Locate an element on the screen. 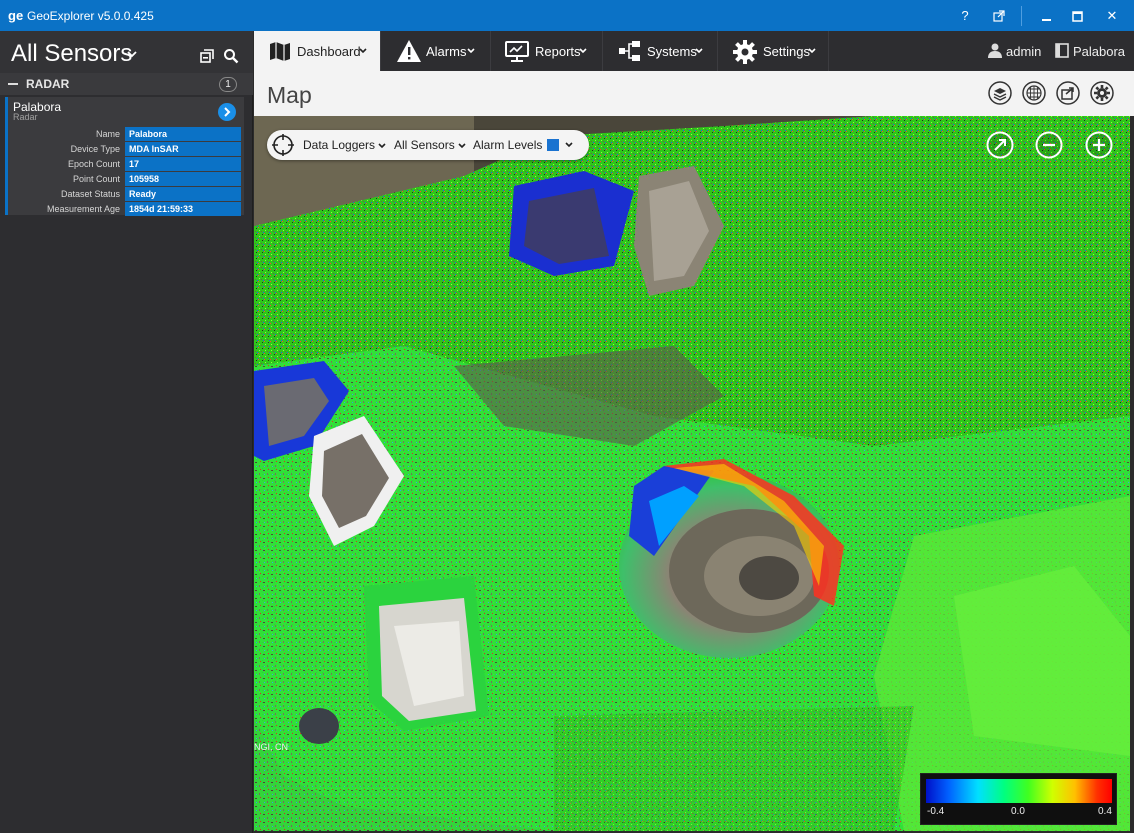  nav-label: Alarms is located at coordinates (446, 51).